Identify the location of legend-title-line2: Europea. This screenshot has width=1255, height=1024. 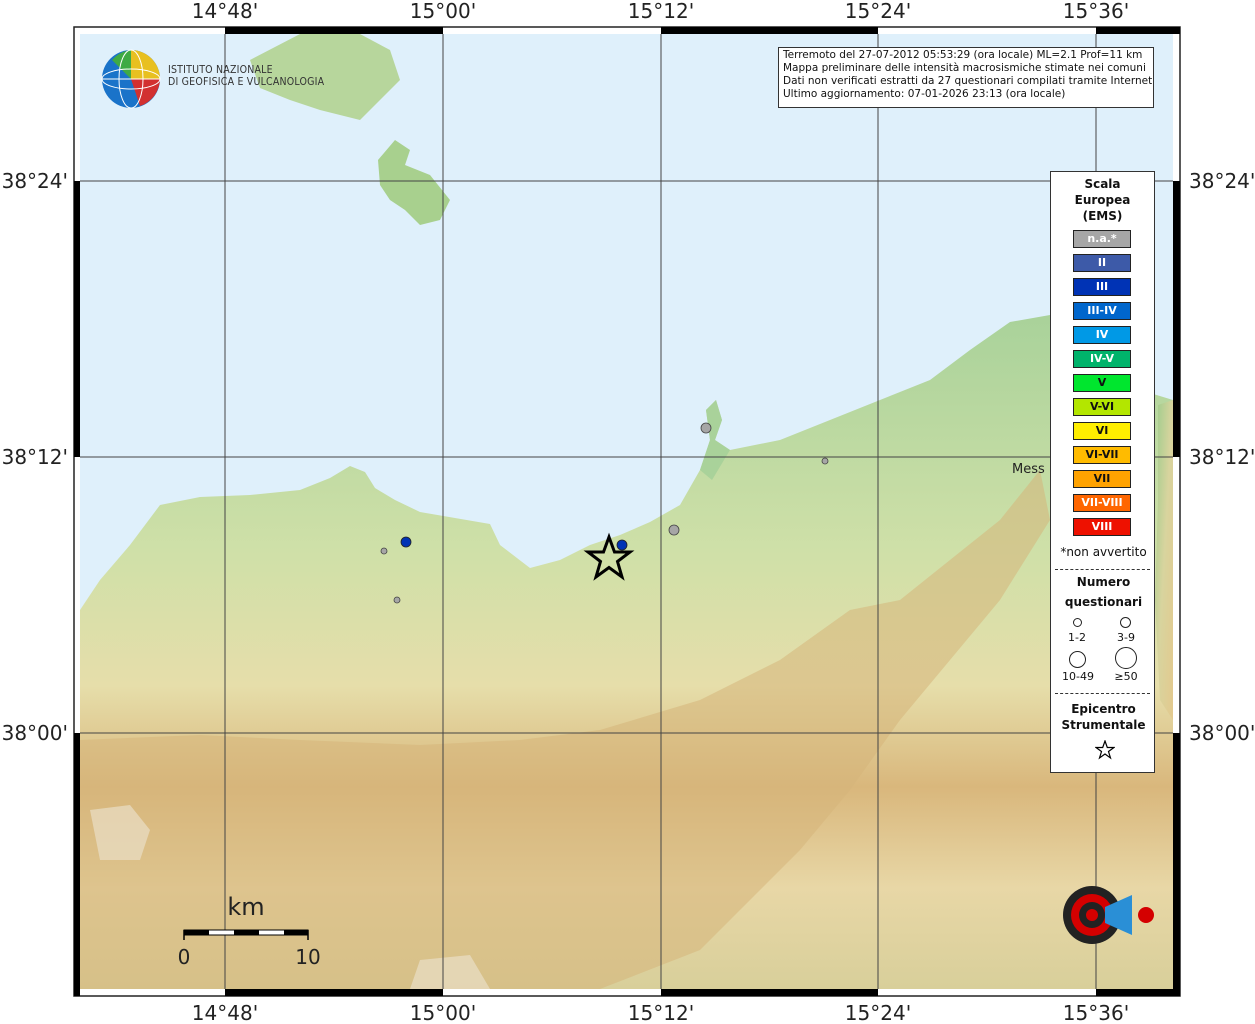
(1102, 200).